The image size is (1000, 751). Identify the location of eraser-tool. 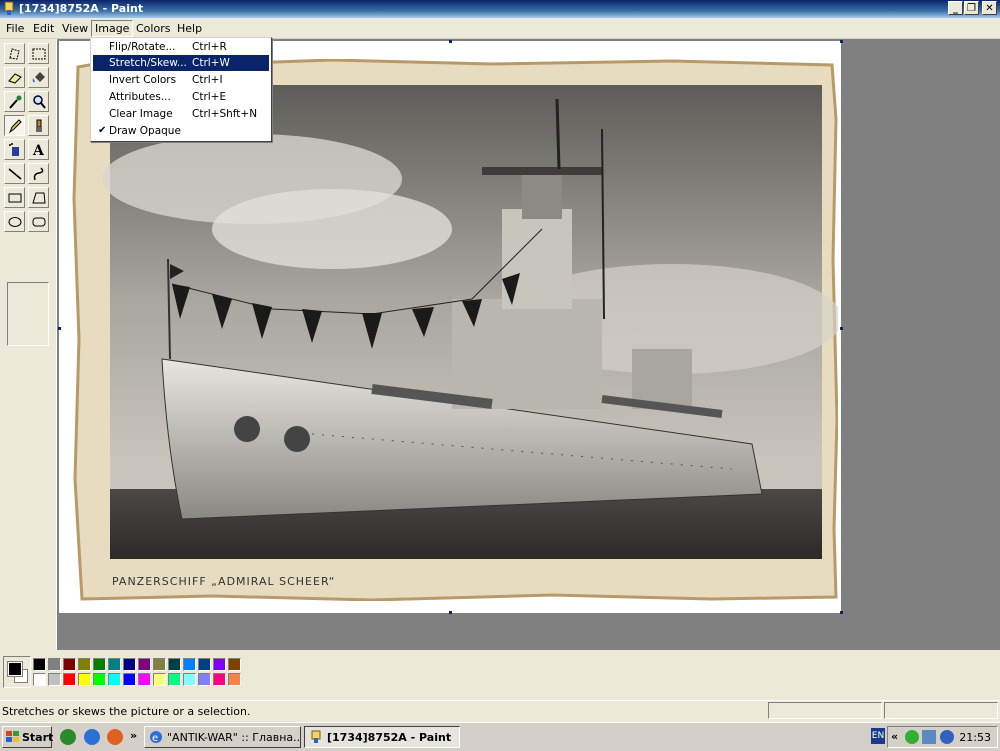
(14, 77).